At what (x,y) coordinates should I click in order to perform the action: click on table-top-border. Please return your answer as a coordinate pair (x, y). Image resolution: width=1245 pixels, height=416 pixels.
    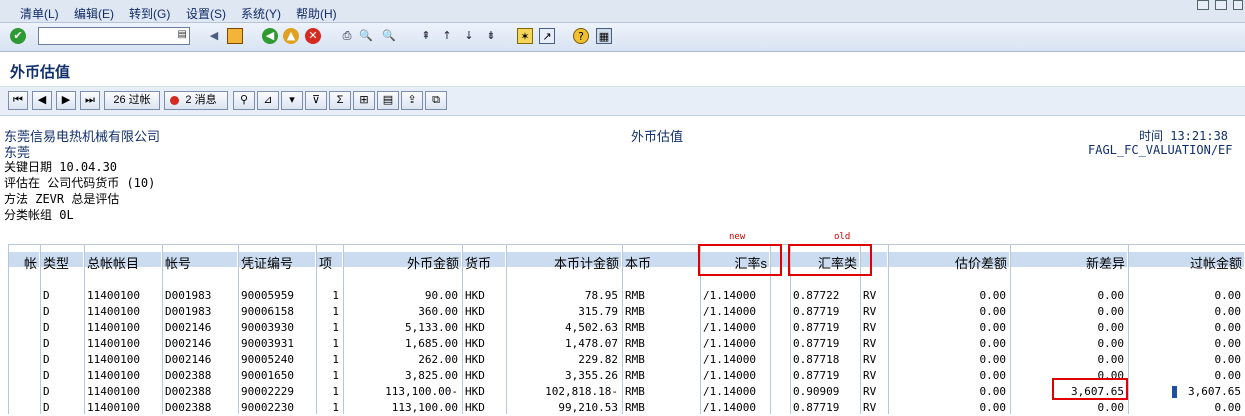
    Looking at the image, I should click on (626, 244).